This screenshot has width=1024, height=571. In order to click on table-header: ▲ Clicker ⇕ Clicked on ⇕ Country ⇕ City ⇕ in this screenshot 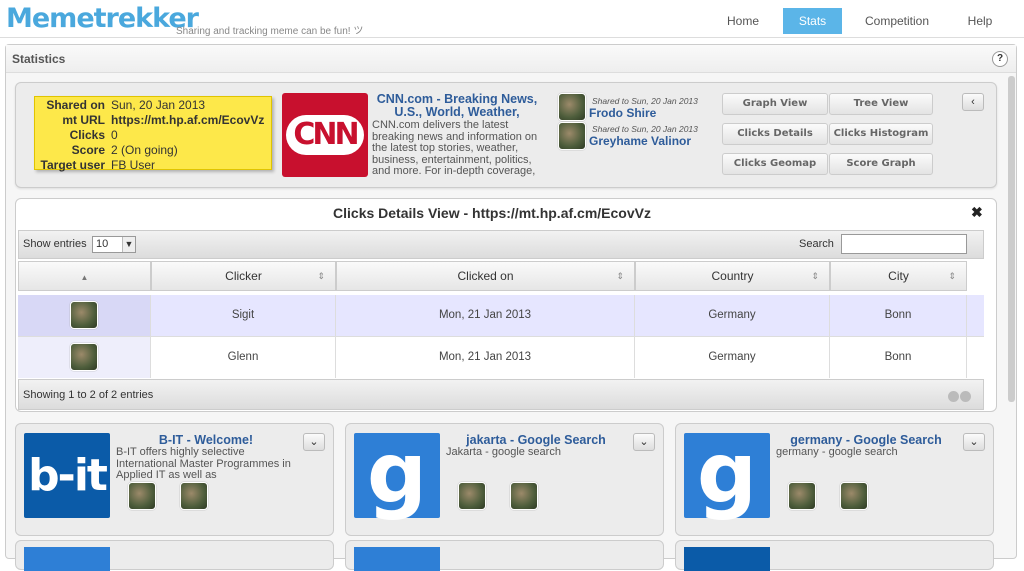, I will do `click(501, 276)`.